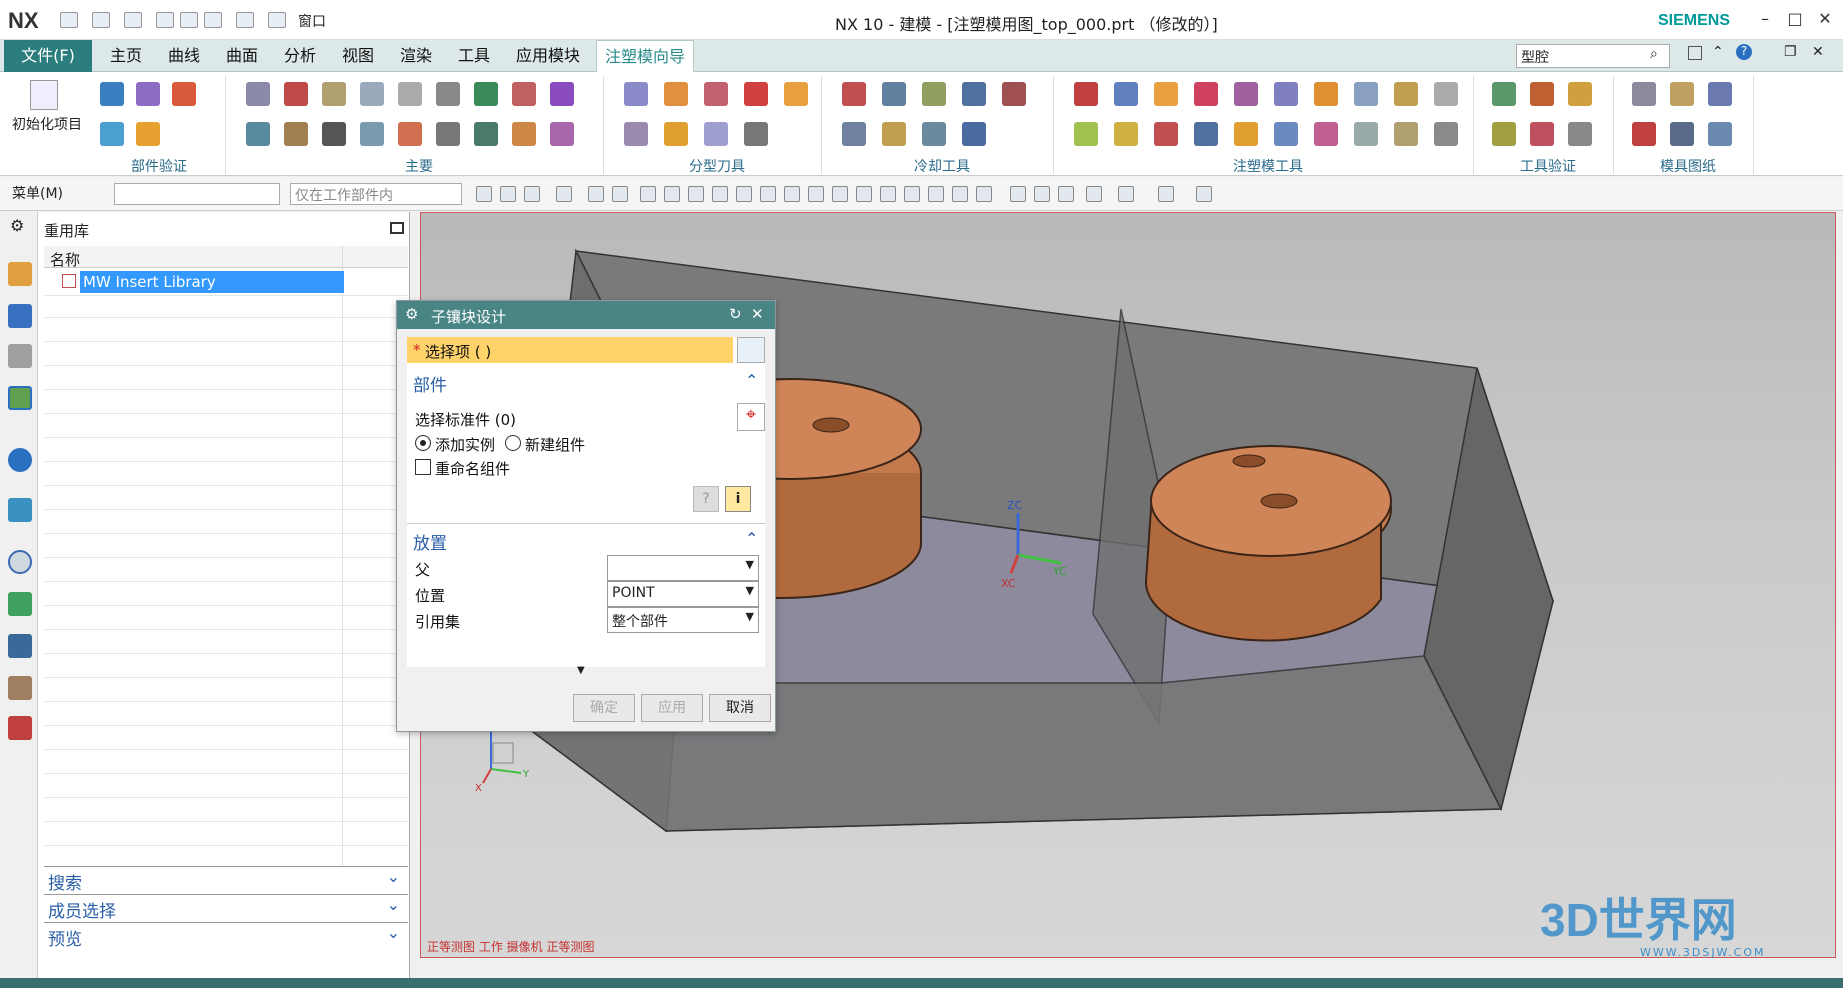 The width and height of the screenshot is (1843, 988). What do you see at coordinates (696, 194) in the screenshot?
I see `control-point-icon` at bounding box center [696, 194].